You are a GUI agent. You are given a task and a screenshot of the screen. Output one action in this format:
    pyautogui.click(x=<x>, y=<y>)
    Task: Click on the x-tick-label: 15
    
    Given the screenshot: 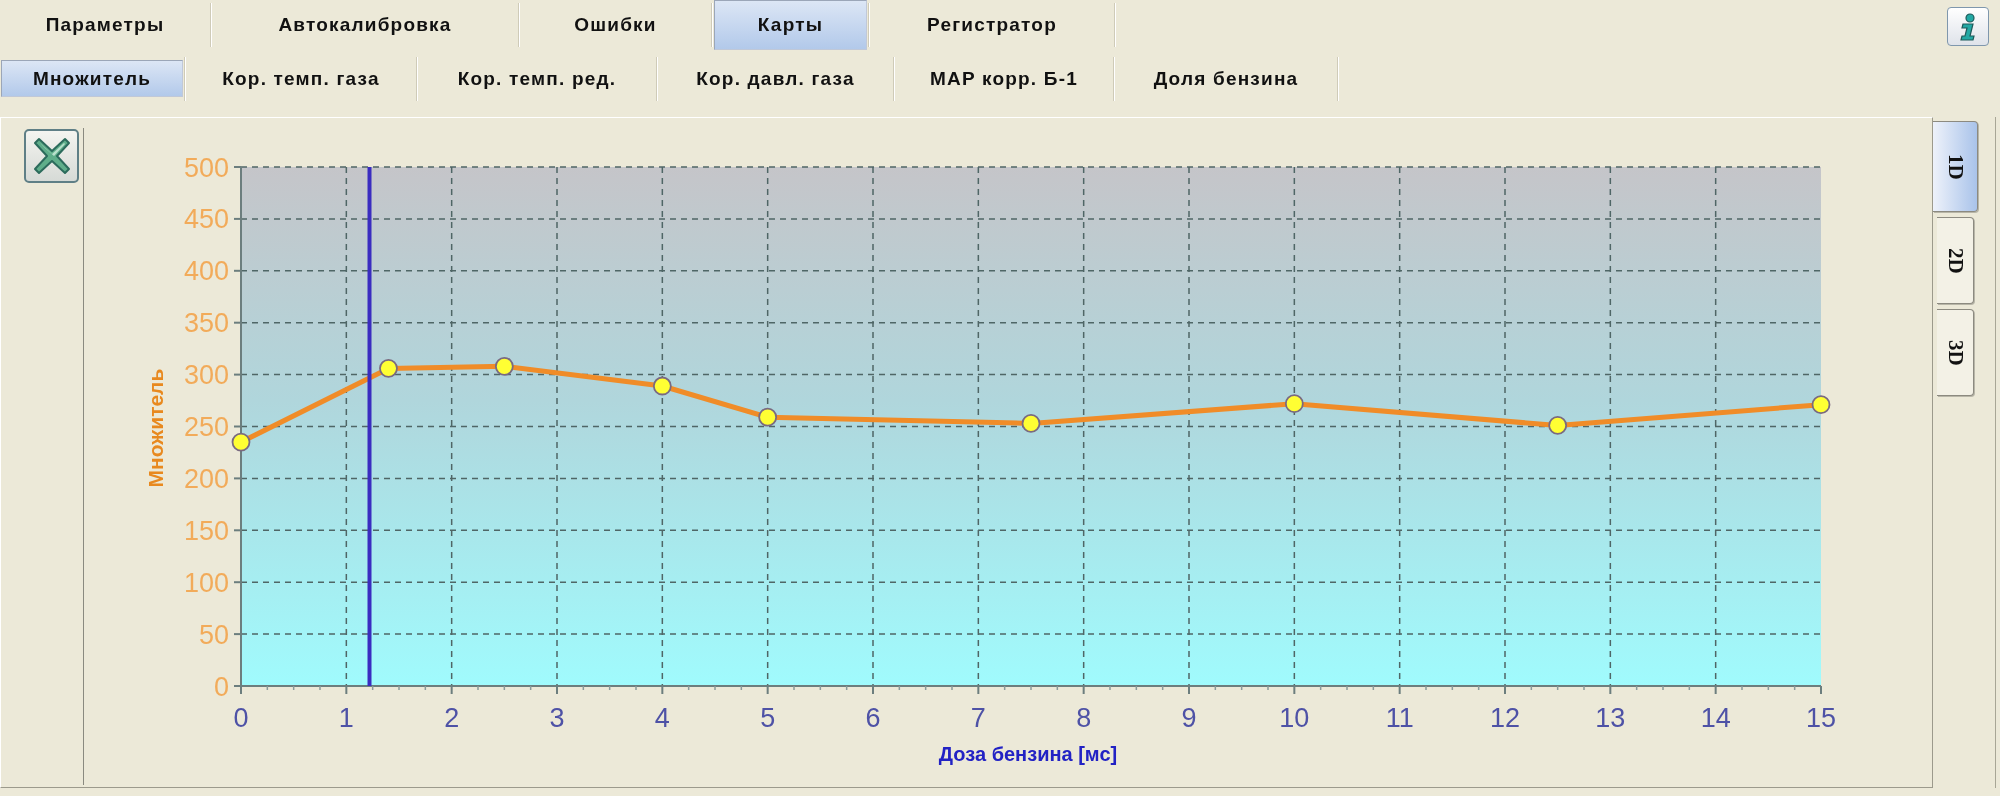 What is the action you would take?
    pyautogui.click(x=1821, y=718)
    